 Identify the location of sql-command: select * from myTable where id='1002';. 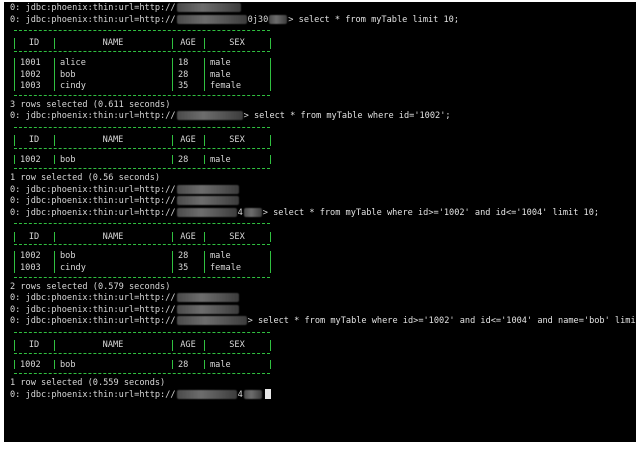
(352, 116).